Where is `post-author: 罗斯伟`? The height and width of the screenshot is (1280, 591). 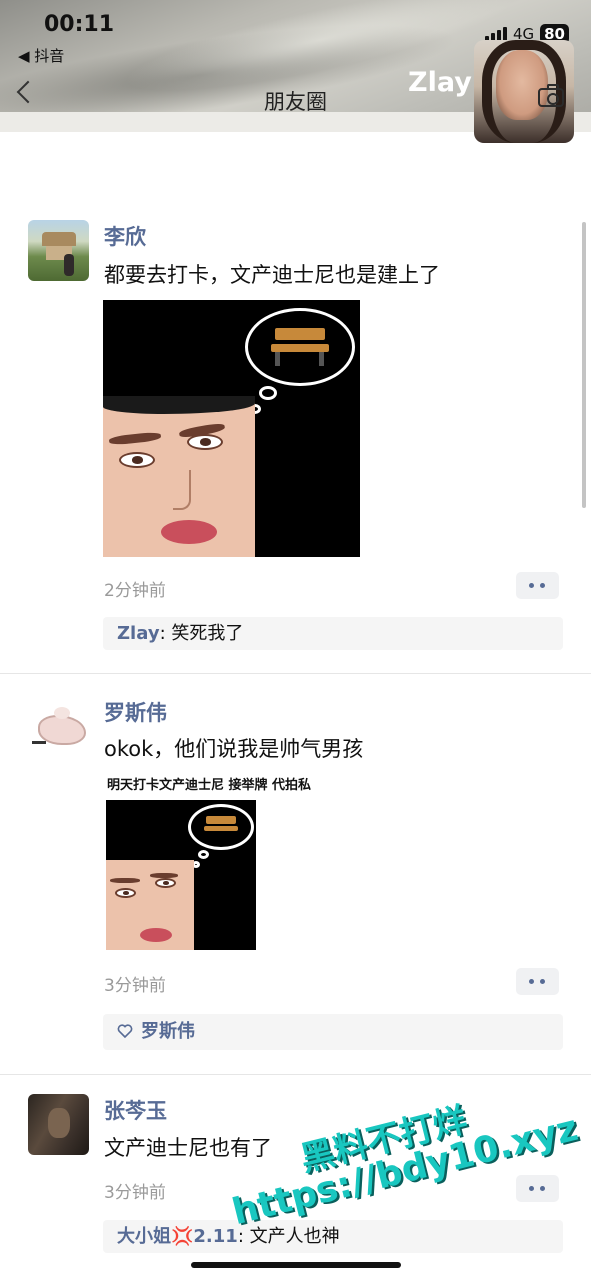 post-author: 罗斯伟 is located at coordinates (135, 712).